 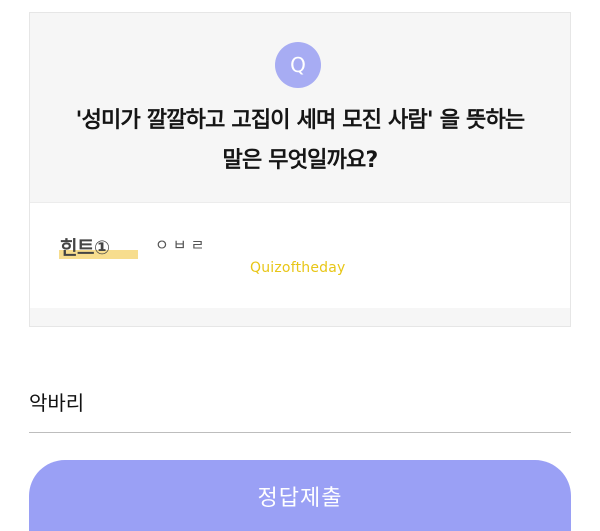 I want to click on hint-label: 힌트①, so click(x=85, y=248).